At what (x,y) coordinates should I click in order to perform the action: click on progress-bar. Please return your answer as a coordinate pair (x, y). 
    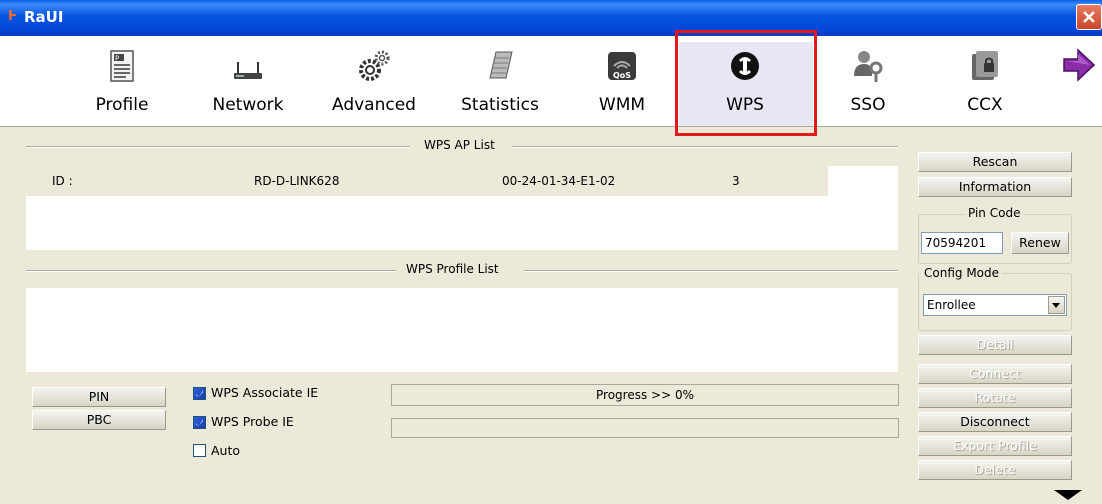
    Looking at the image, I should click on (645, 428).